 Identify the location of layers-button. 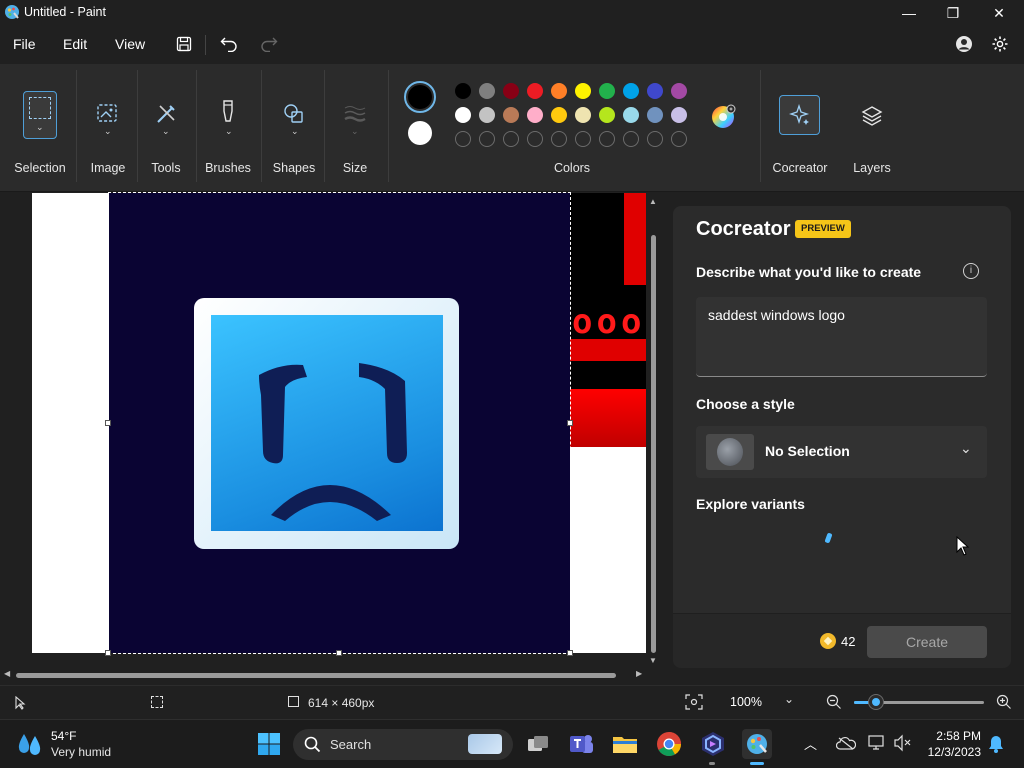
(872, 116).